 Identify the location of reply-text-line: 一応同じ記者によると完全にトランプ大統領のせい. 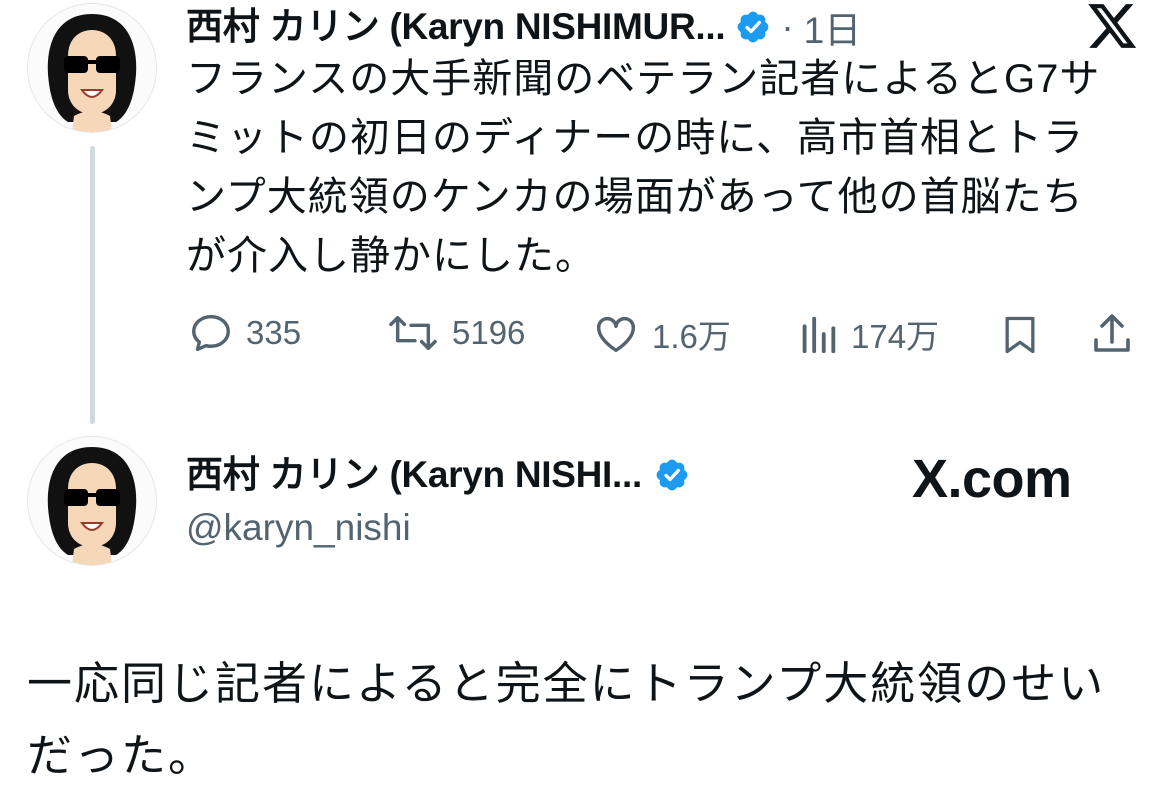
(566, 683).